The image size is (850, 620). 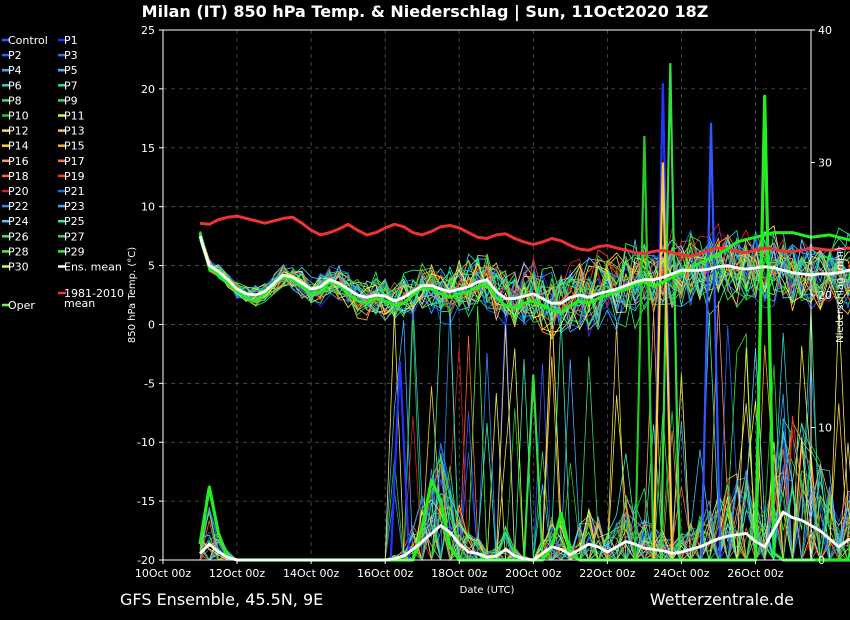 What do you see at coordinates (755, 573) in the screenshot?
I see `x-tick-label: 26Oct 00z` at bounding box center [755, 573].